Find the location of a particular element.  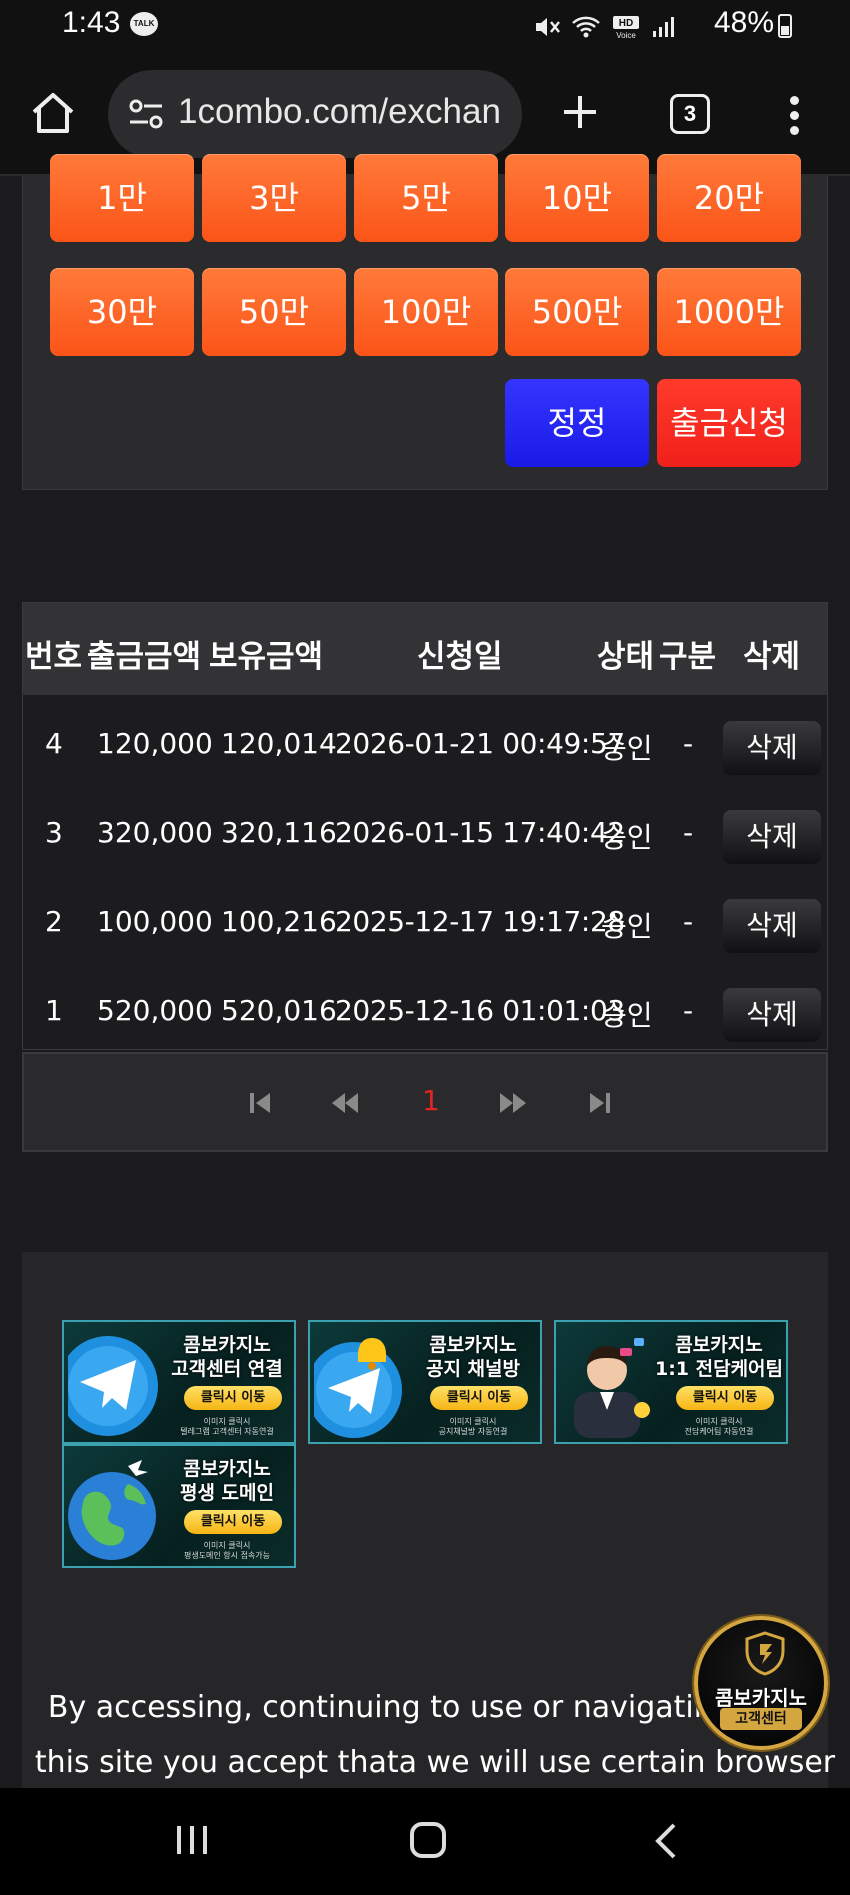

banner-subtitle: 고객센터 연결 is located at coordinates (227, 1369).